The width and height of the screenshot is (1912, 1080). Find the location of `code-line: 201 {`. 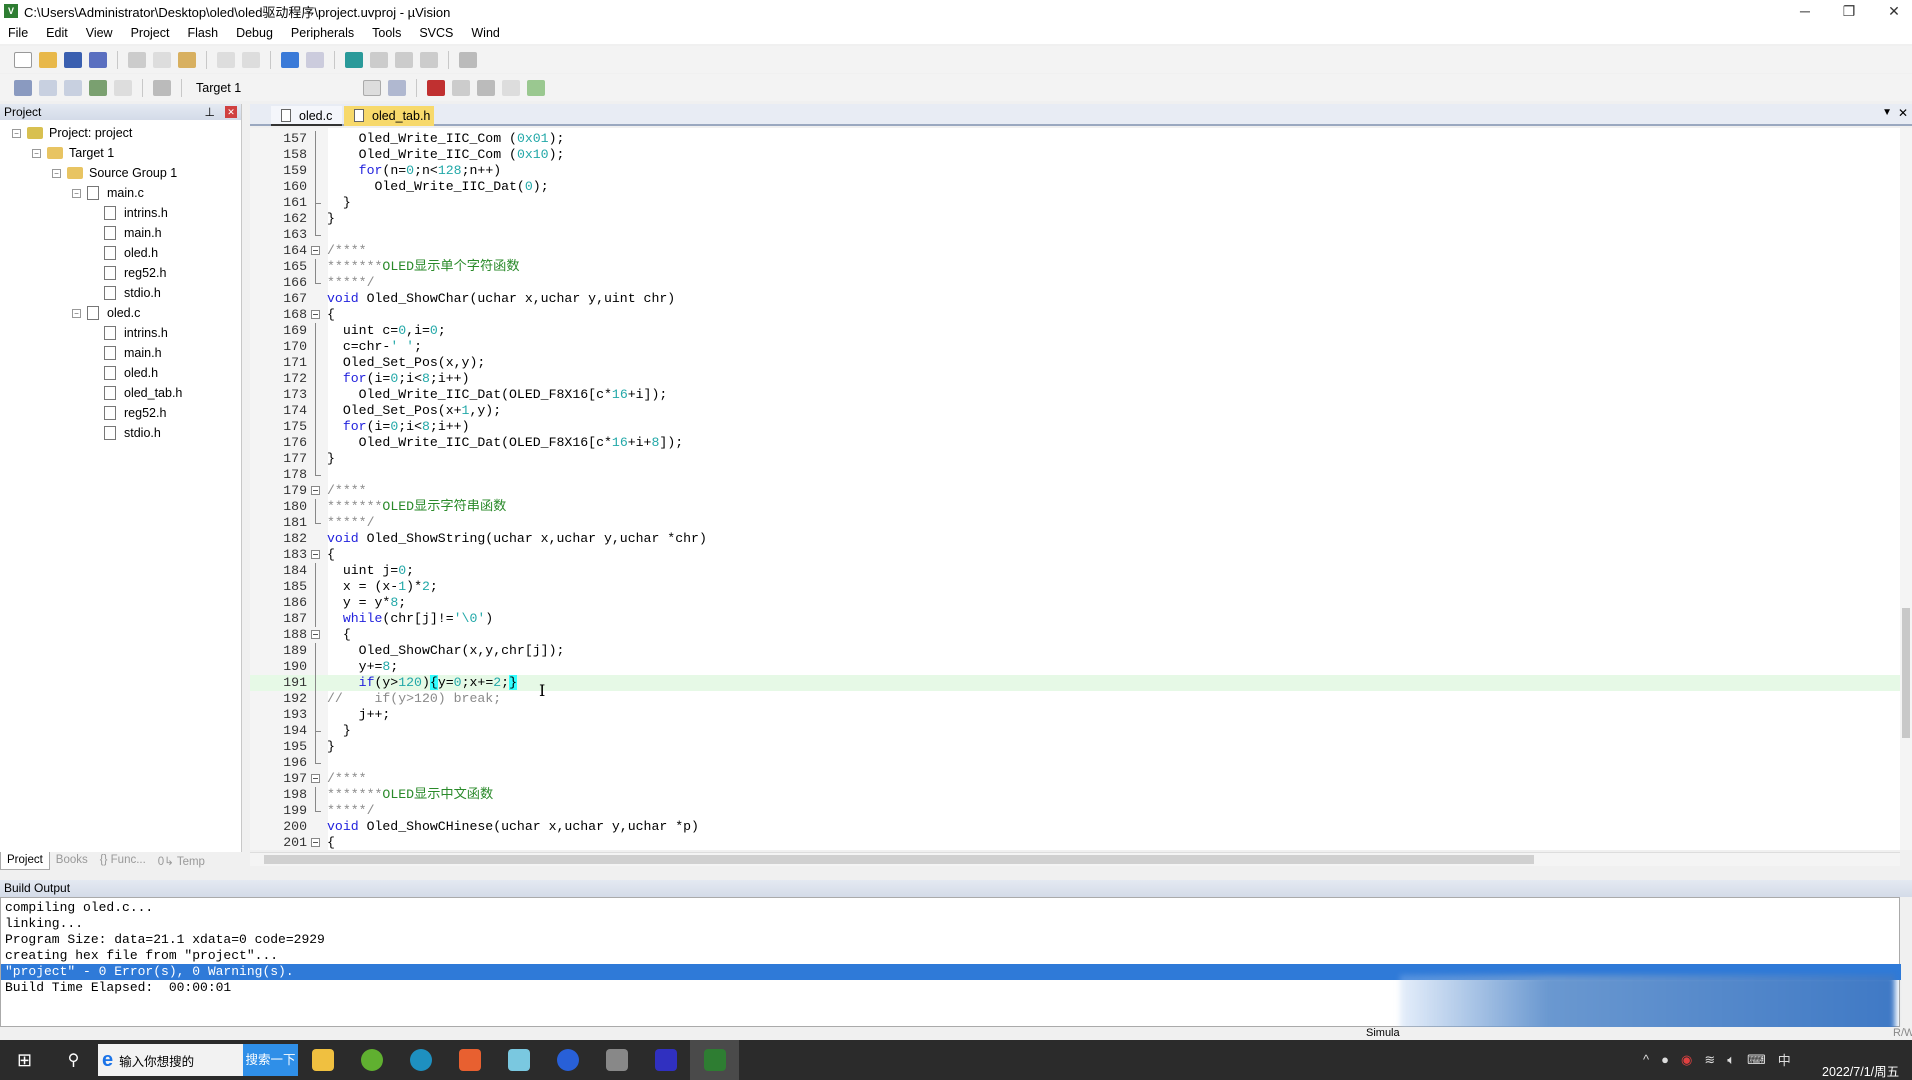

code-line: 201 { is located at coordinates (1075, 842).